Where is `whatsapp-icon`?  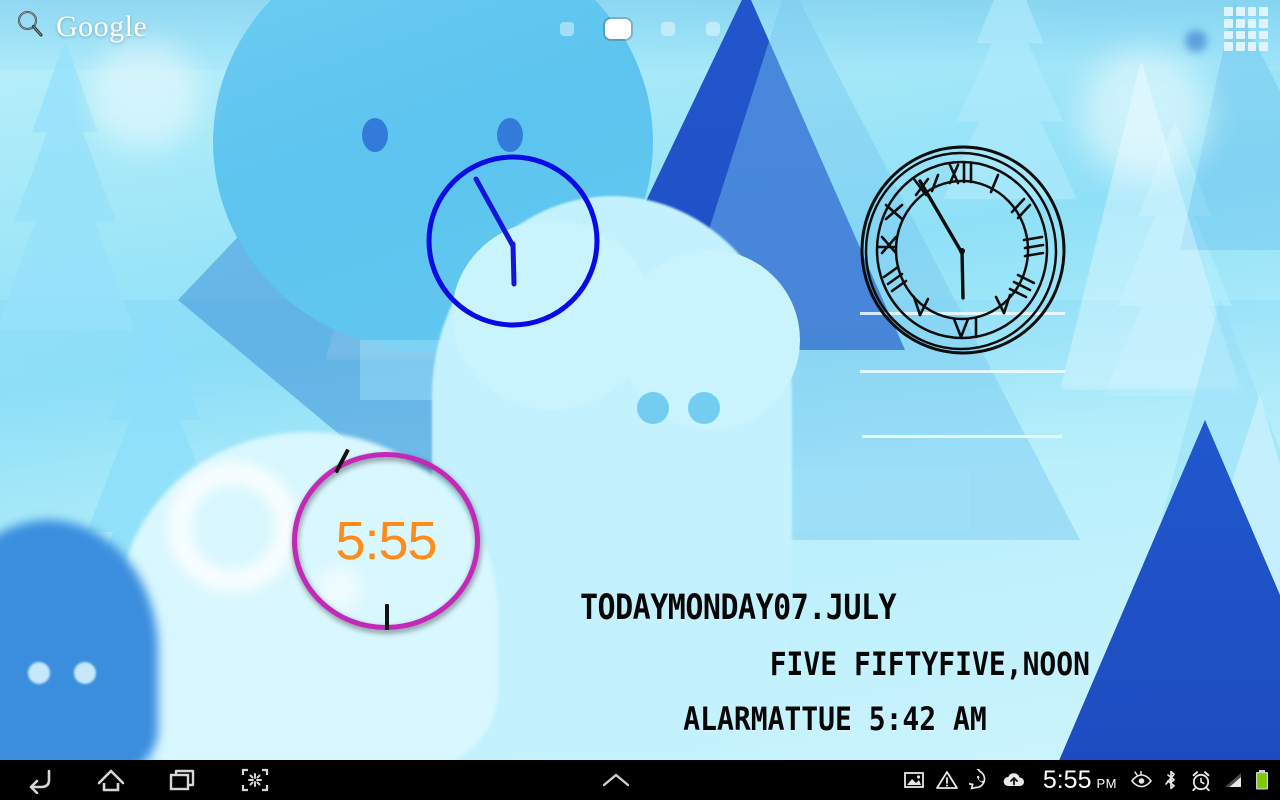
whatsapp-icon is located at coordinates (979, 780).